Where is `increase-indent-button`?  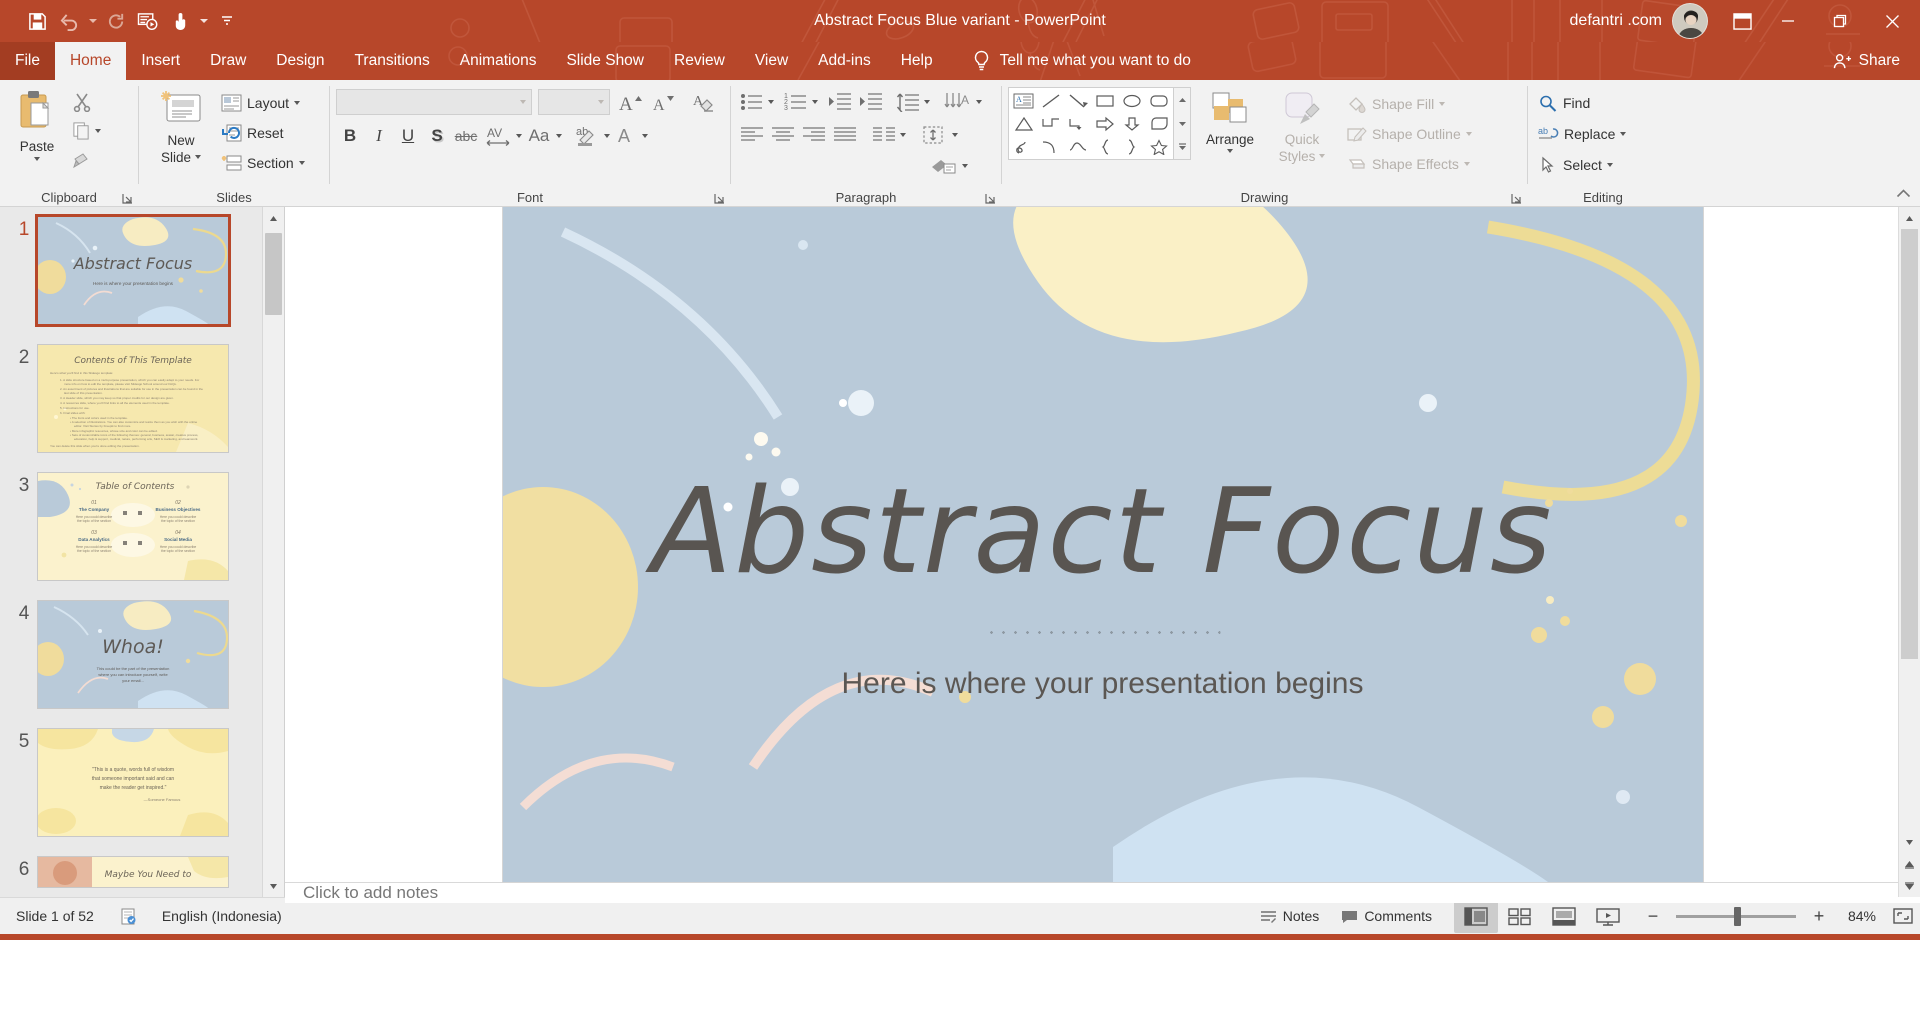 increase-indent-button is located at coordinates (871, 101).